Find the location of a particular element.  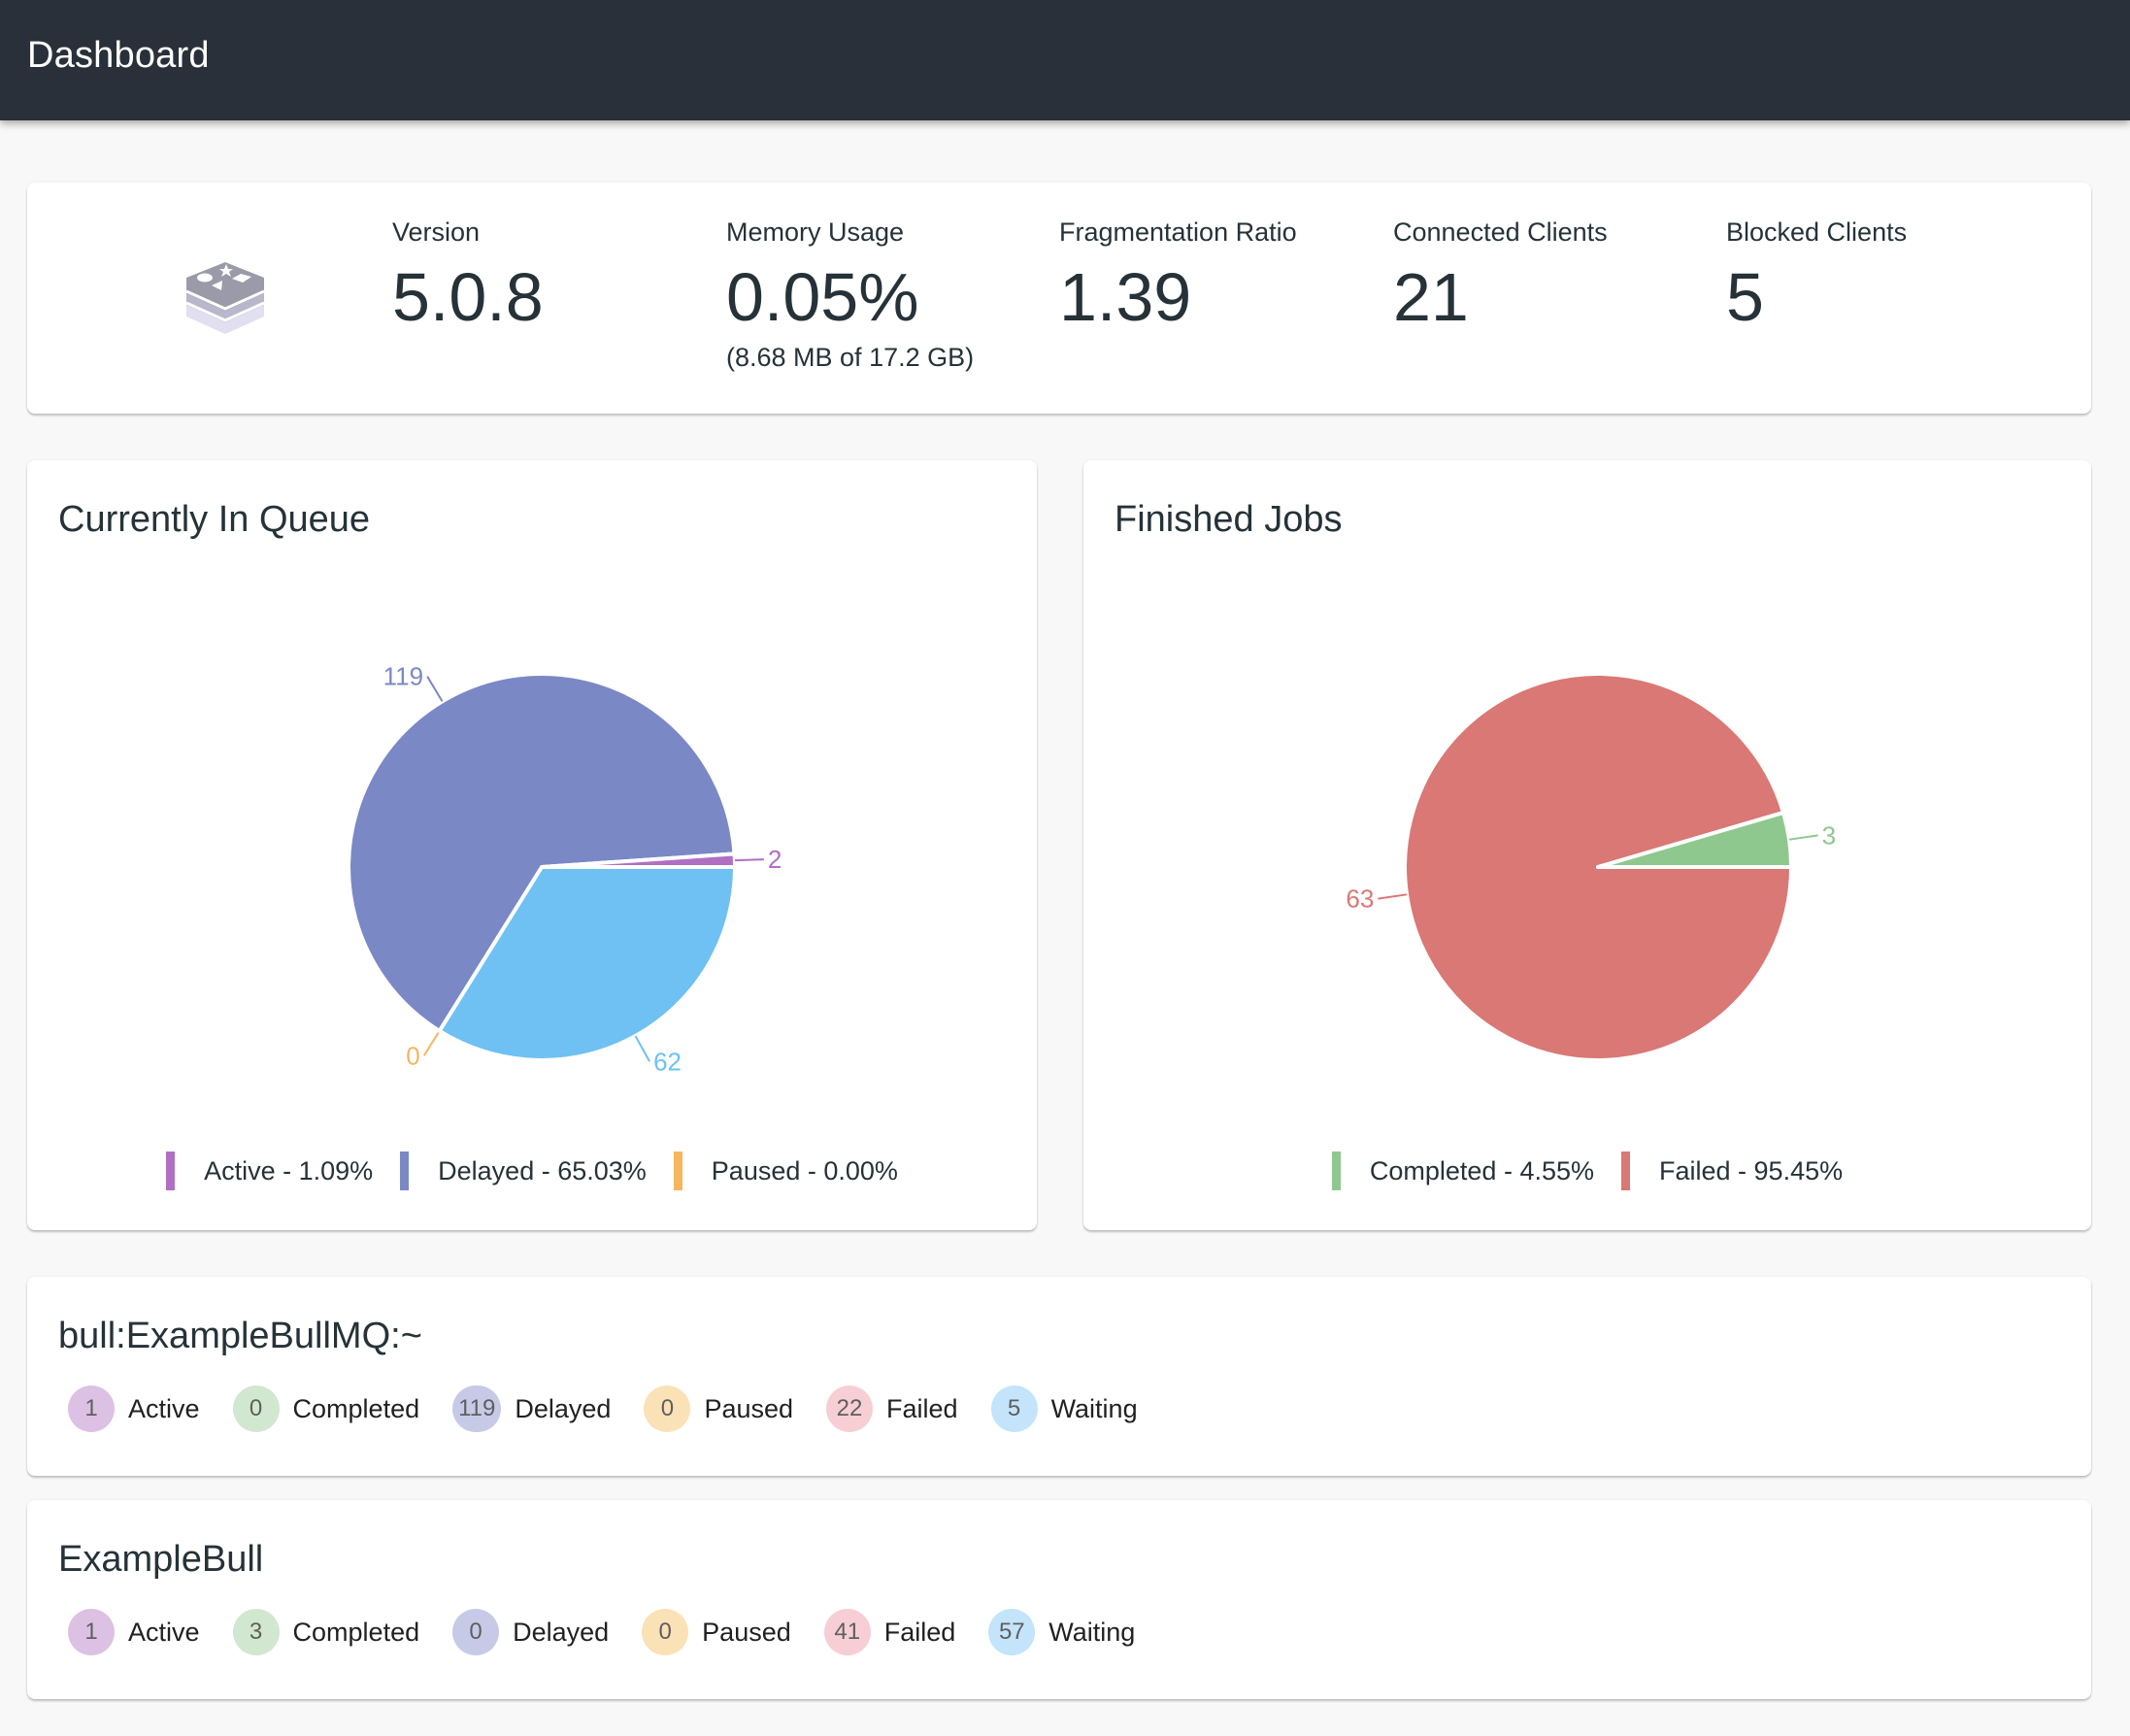

count-value: 41 is located at coordinates (847, 1632).